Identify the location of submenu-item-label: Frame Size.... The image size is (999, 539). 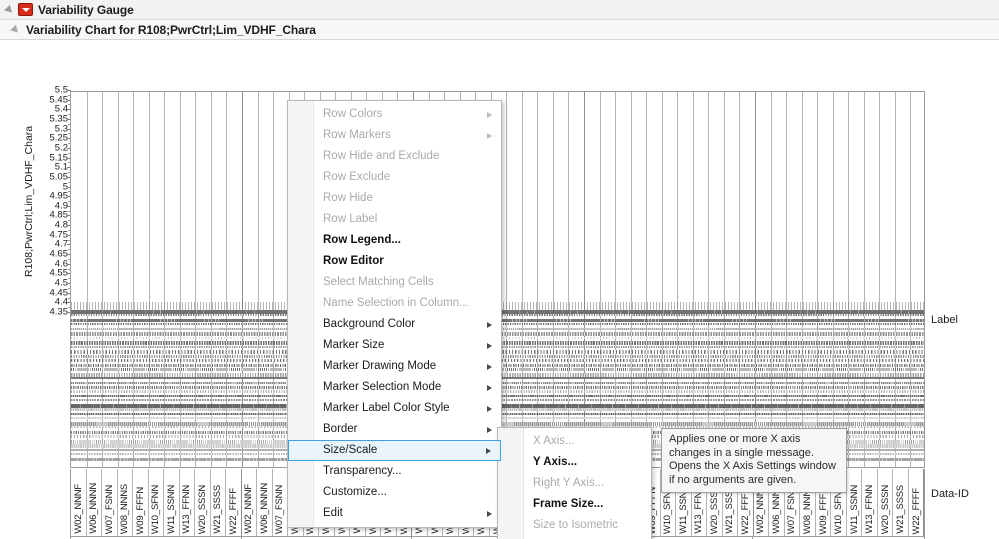
(568, 504).